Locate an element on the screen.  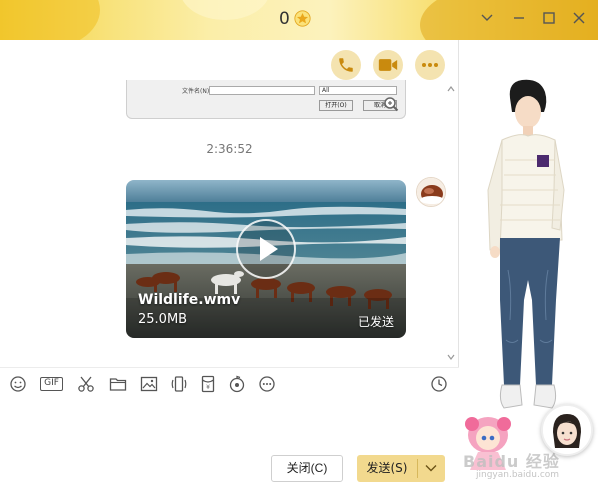
play-icon is located at coordinates (269, 249).